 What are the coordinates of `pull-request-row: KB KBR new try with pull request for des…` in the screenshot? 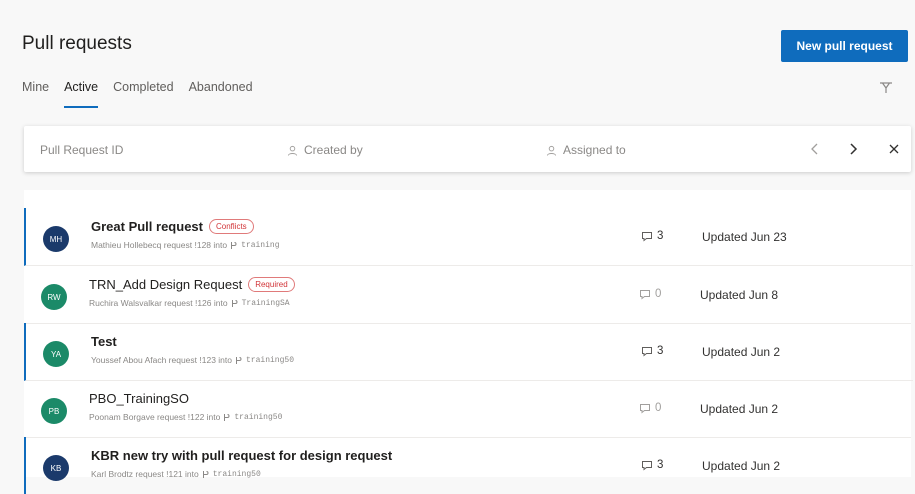 It's located at (468, 465).